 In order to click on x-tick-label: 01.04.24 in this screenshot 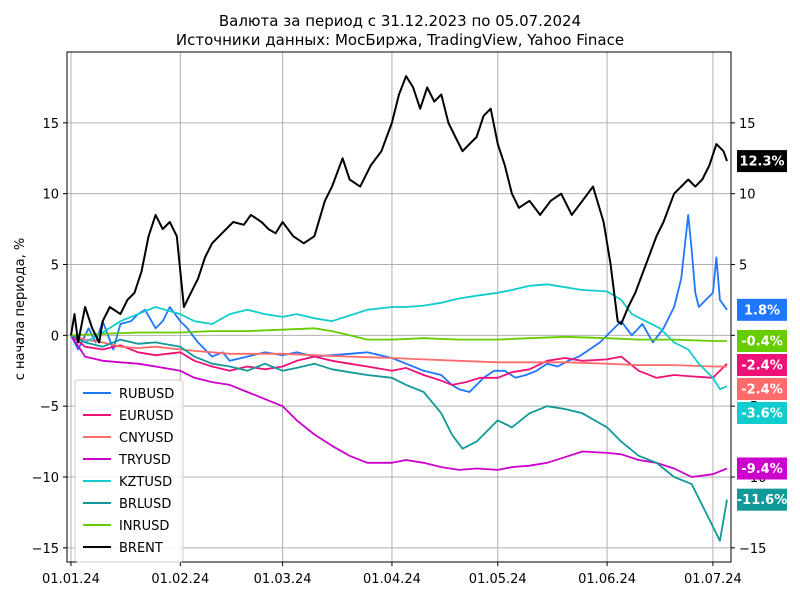, I will do `click(392, 579)`.